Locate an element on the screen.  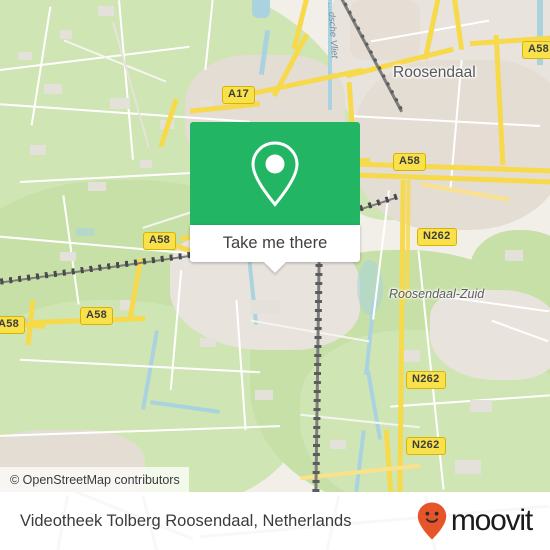
place-callout-card: Take me there is located at coordinates (275, 197).